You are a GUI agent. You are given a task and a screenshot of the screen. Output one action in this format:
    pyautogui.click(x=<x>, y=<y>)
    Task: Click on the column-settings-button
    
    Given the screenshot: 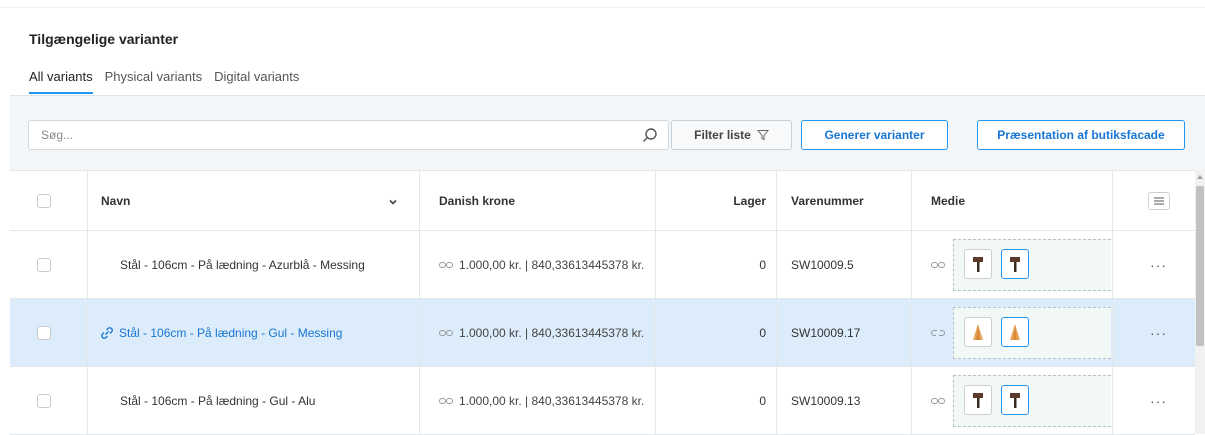 What is the action you would take?
    pyautogui.click(x=1158, y=200)
    